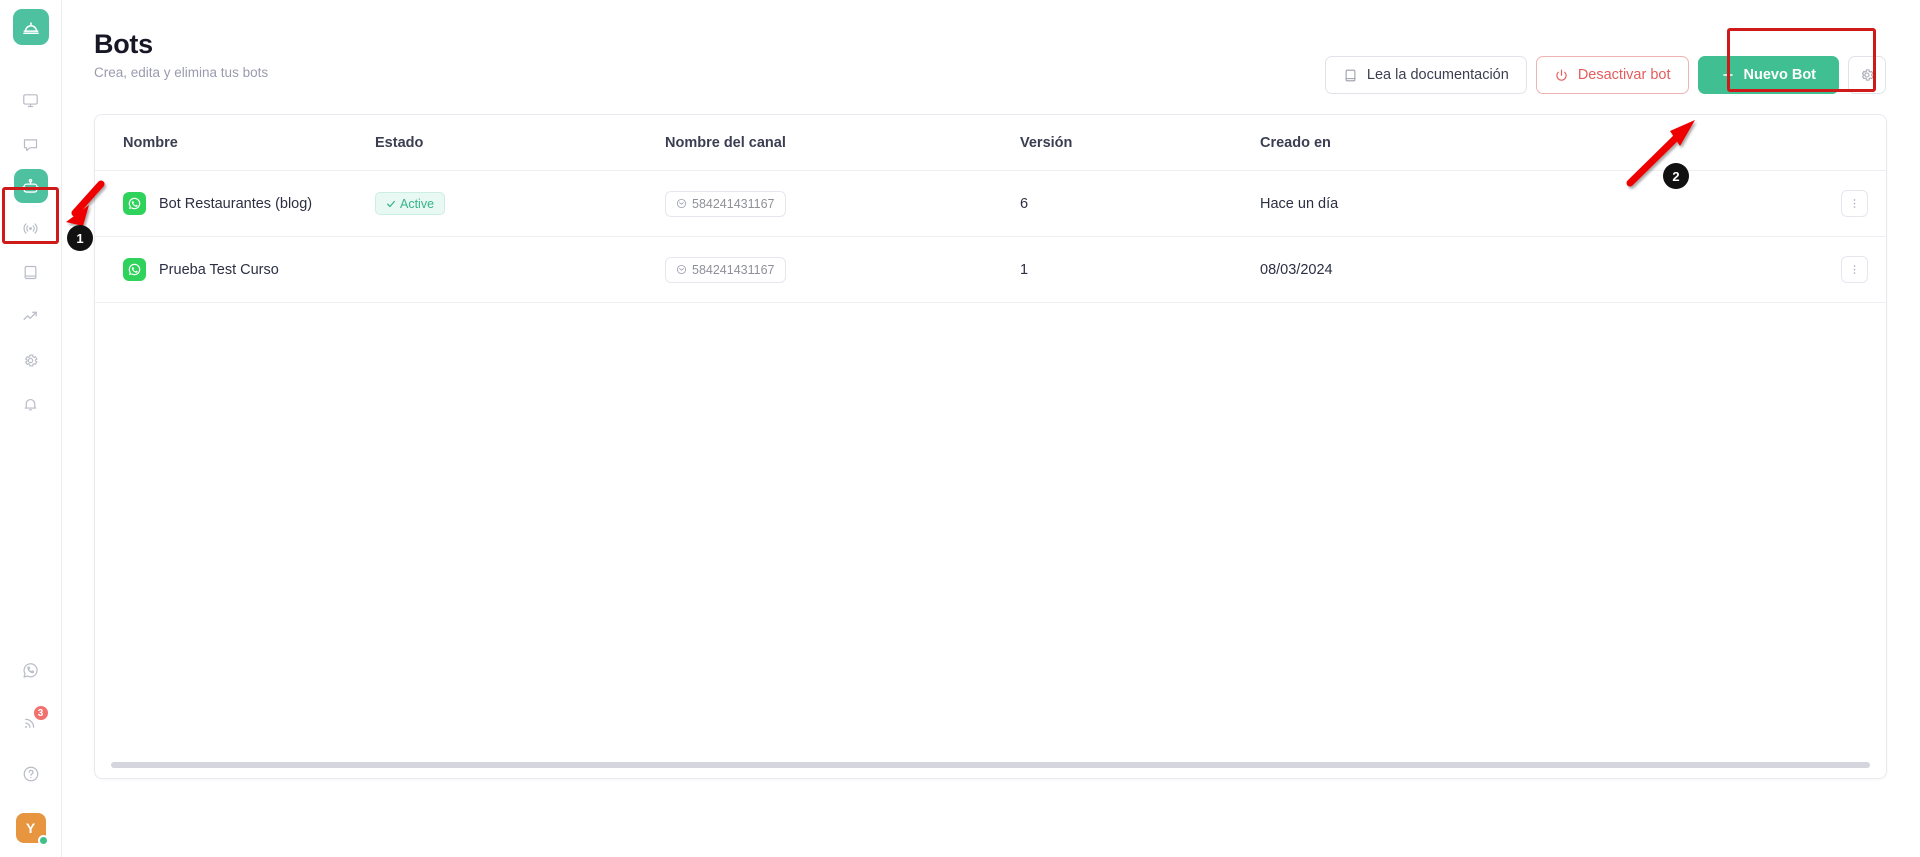  I want to click on sidebar-item-whatsapp, so click(31, 670).